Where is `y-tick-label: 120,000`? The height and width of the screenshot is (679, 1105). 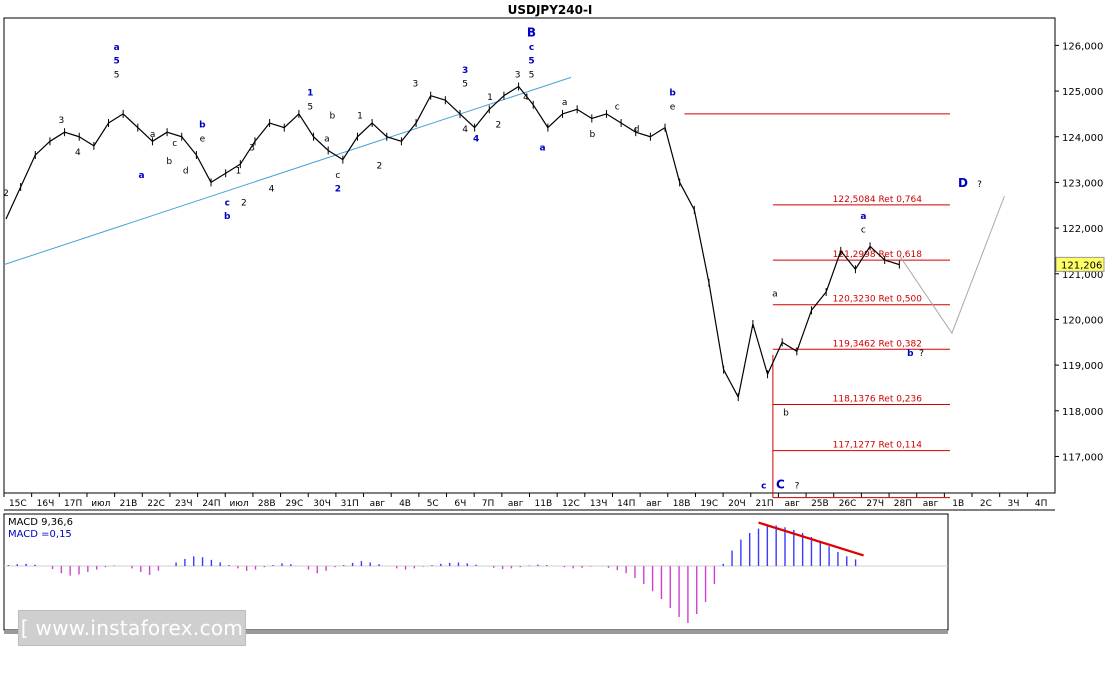 y-tick-label: 120,000 is located at coordinates (1082, 320).